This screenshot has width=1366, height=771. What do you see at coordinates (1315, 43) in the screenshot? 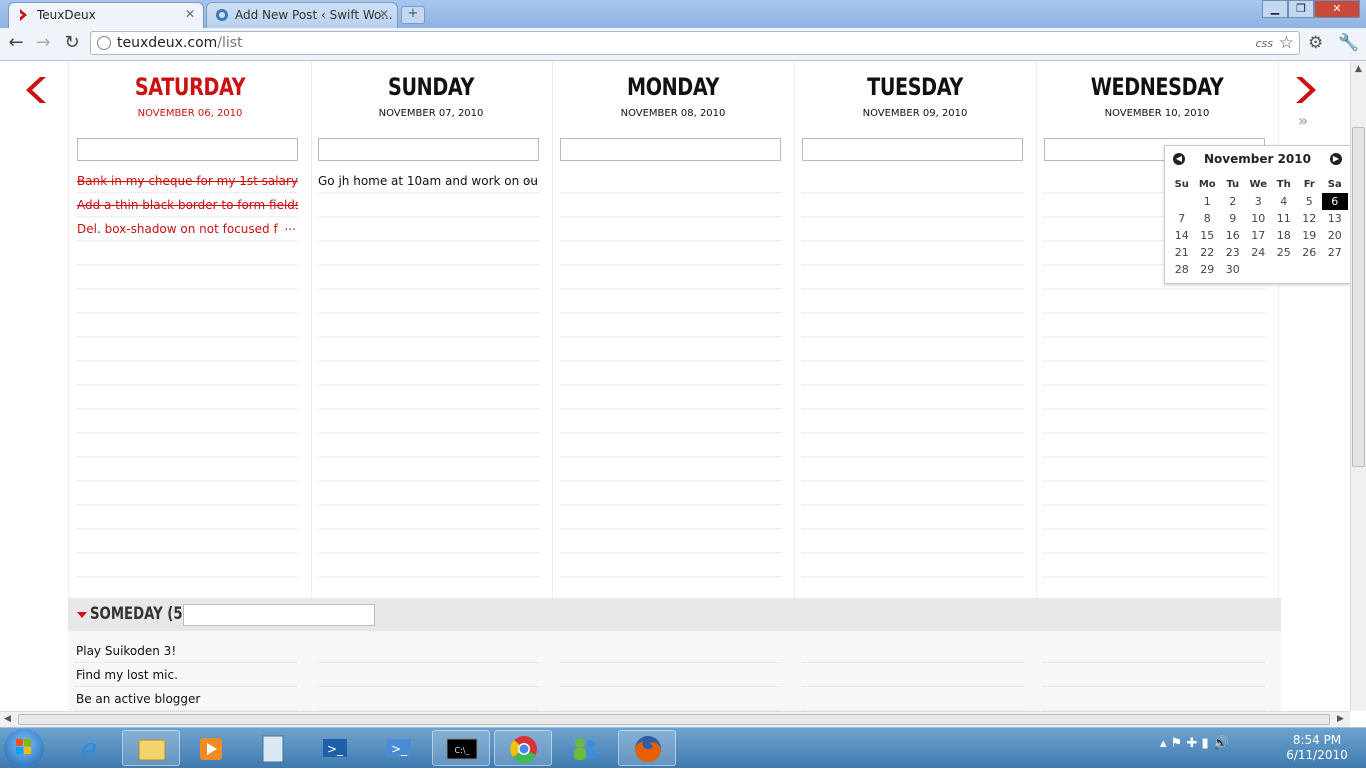
I see `extension-gear-icon: ⚙` at bounding box center [1315, 43].